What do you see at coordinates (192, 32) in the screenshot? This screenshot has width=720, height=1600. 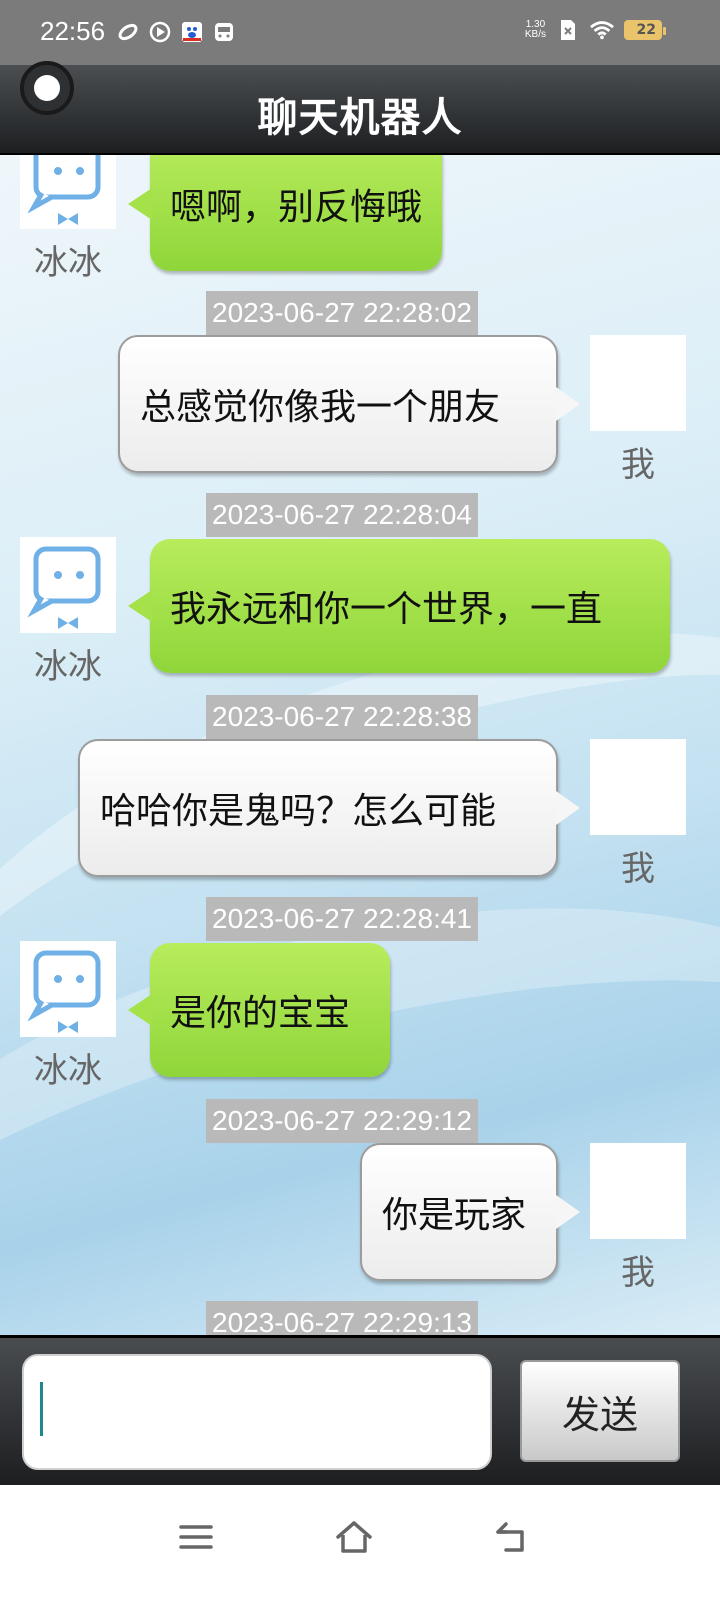 I see `baidu-icon` at bounding box center [192, 32].